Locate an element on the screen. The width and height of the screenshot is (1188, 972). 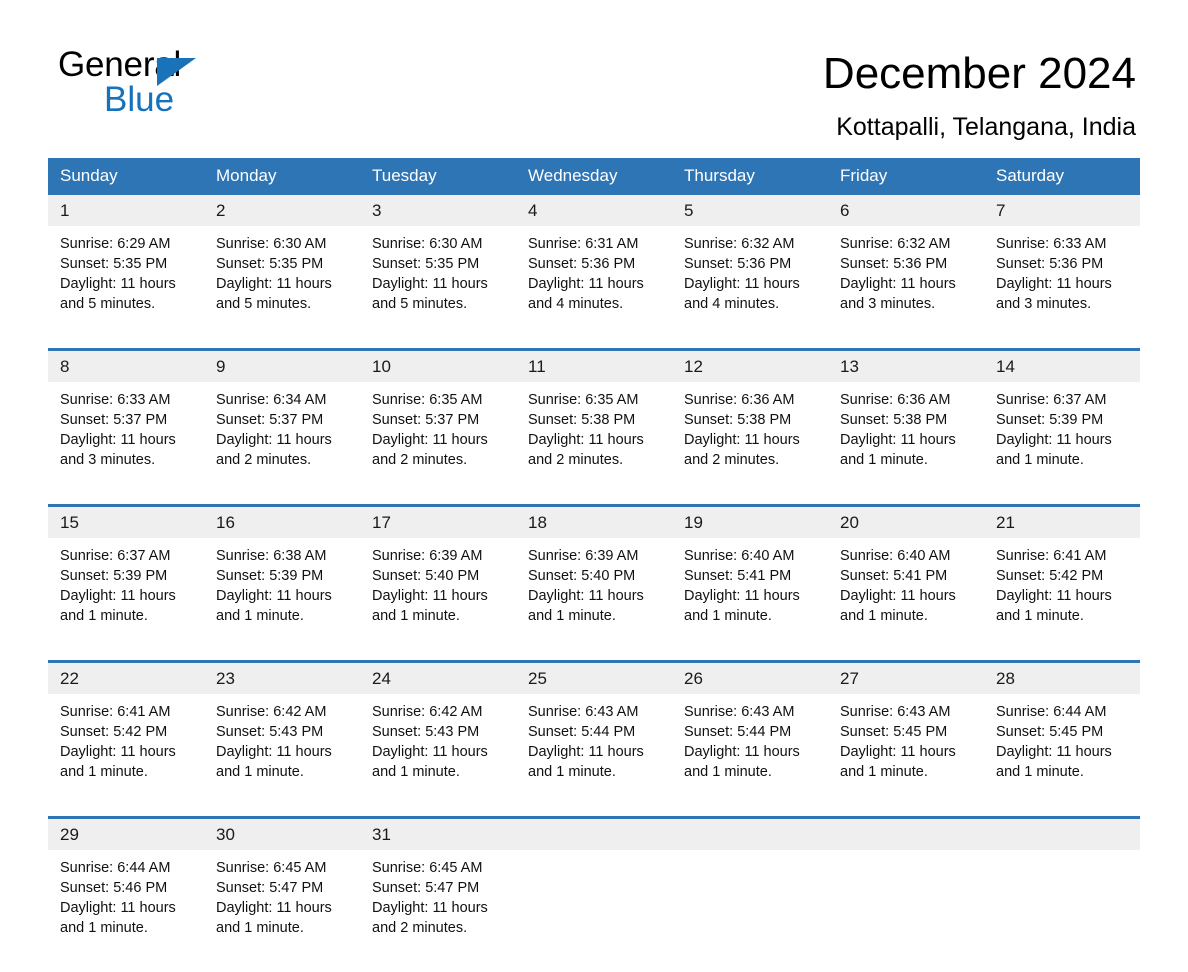
day-number-cell: 2 is located at coordinates (282, 210).